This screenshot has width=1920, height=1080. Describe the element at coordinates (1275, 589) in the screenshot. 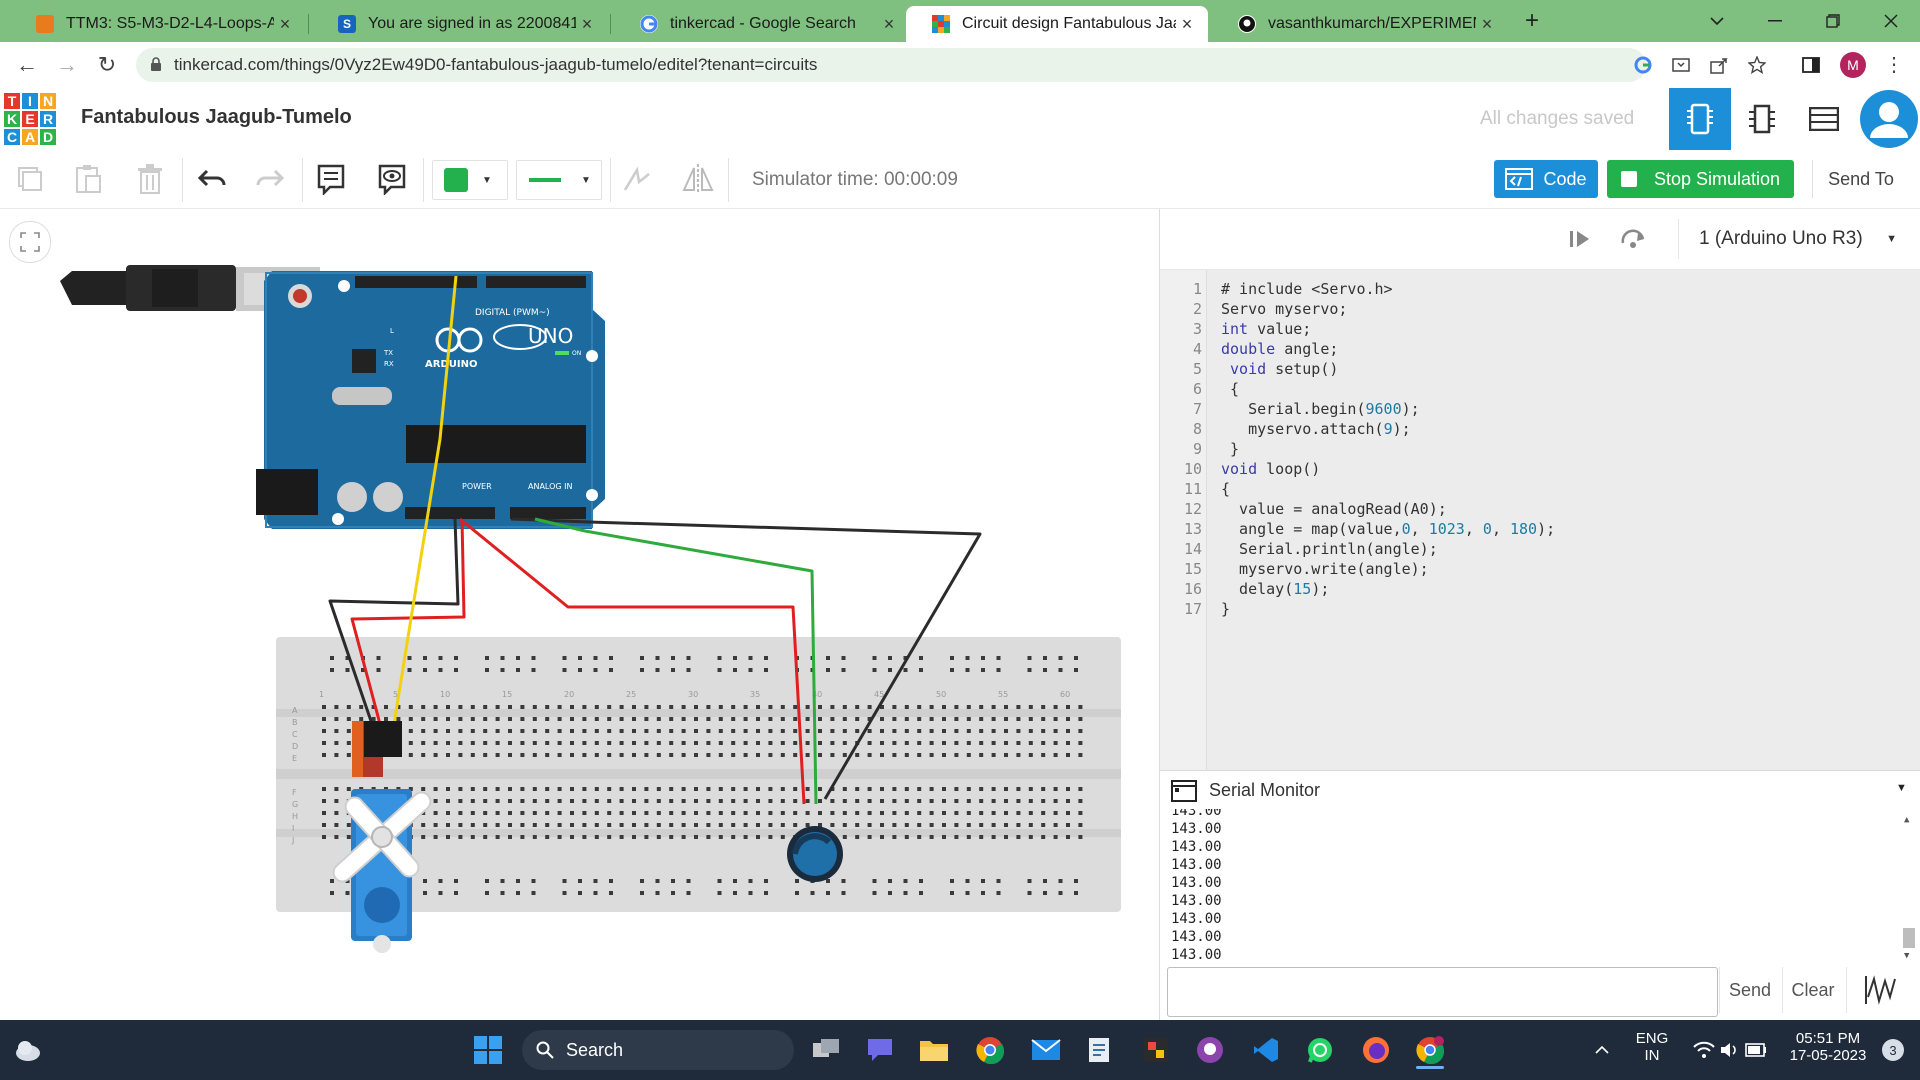

I see `code-line: delay(15);` at that location.